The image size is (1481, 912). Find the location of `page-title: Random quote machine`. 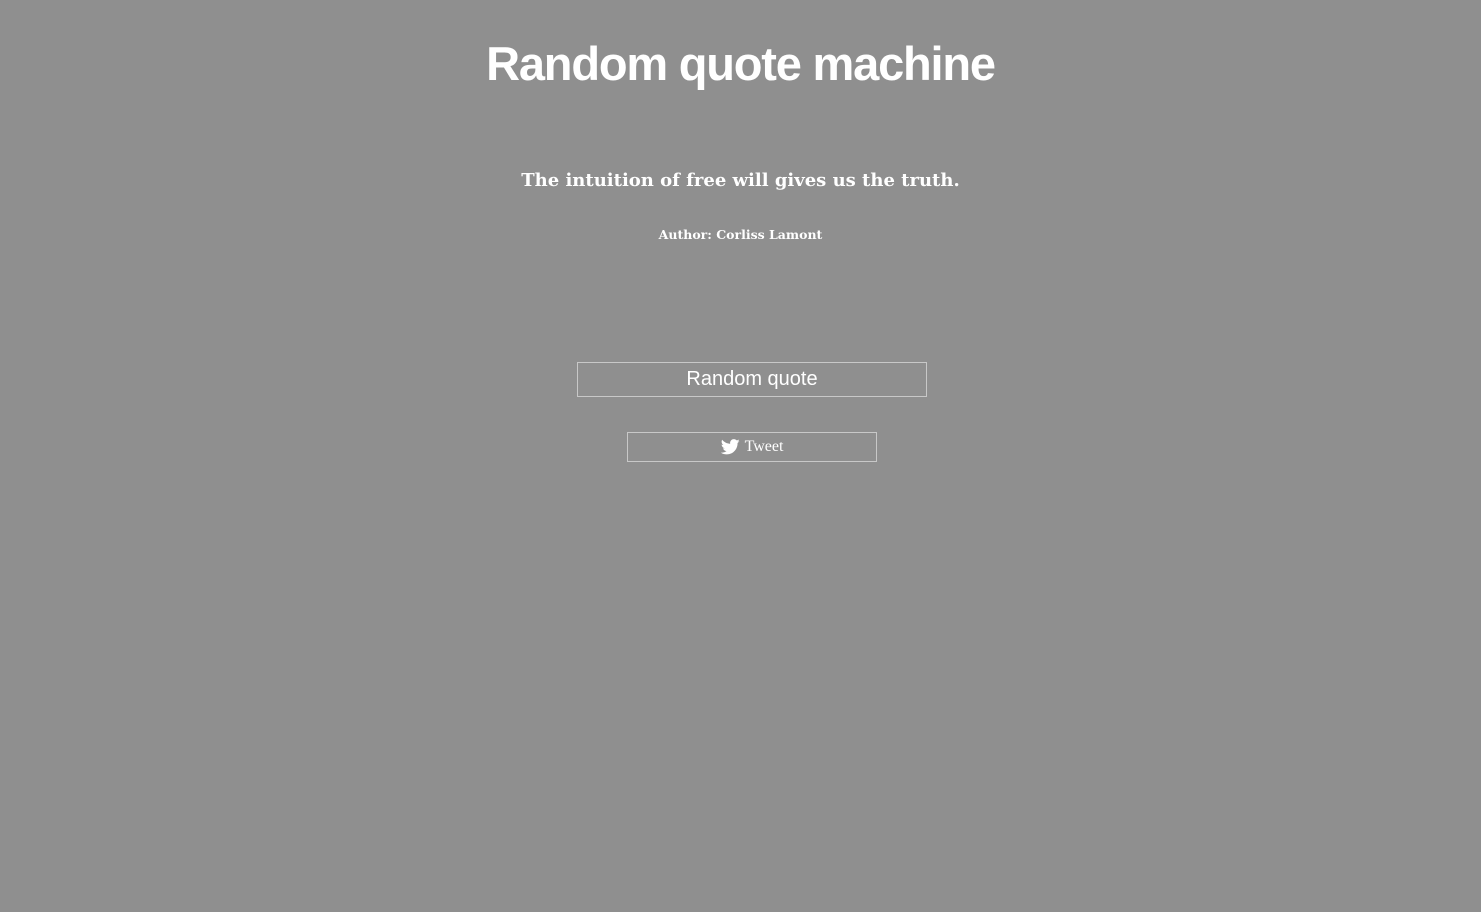

page-title: Random quote machine is located at coordinates (741, 63).